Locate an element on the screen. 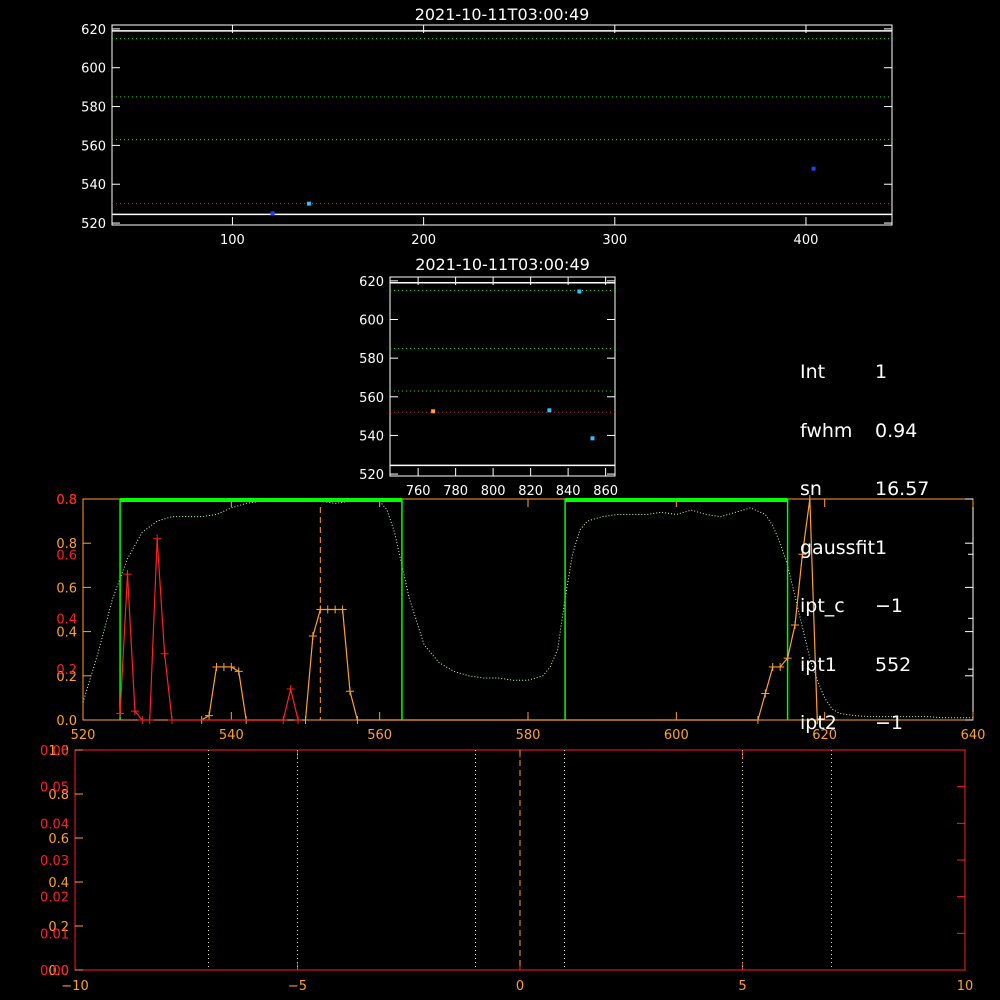 This screenshot has width=1000, height=1000. x-tick-label: 540 is located at coordinates (231, 735).